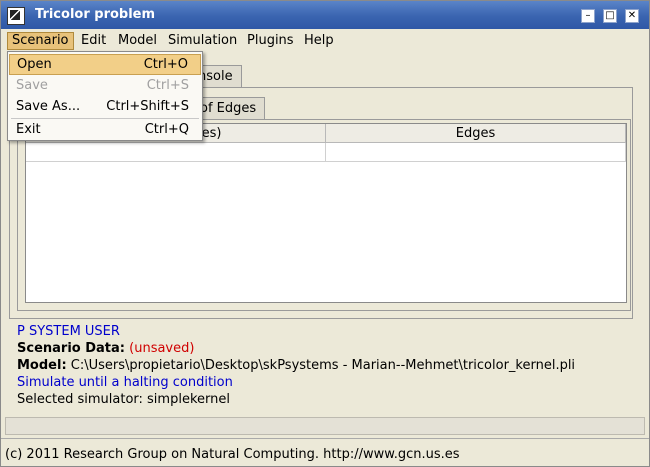  Describe the element at coordinates (319, 41) in the screenshot. I see `menu-help: Help` at that location.